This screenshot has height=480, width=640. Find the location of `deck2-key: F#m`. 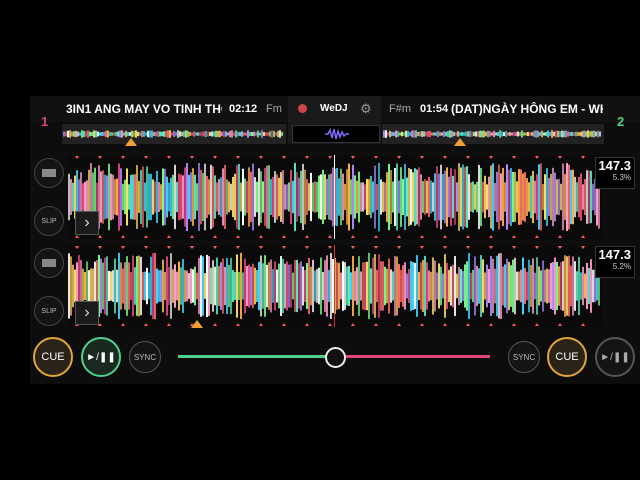

deck2-key: F#m is located at coordinates (400, 109).